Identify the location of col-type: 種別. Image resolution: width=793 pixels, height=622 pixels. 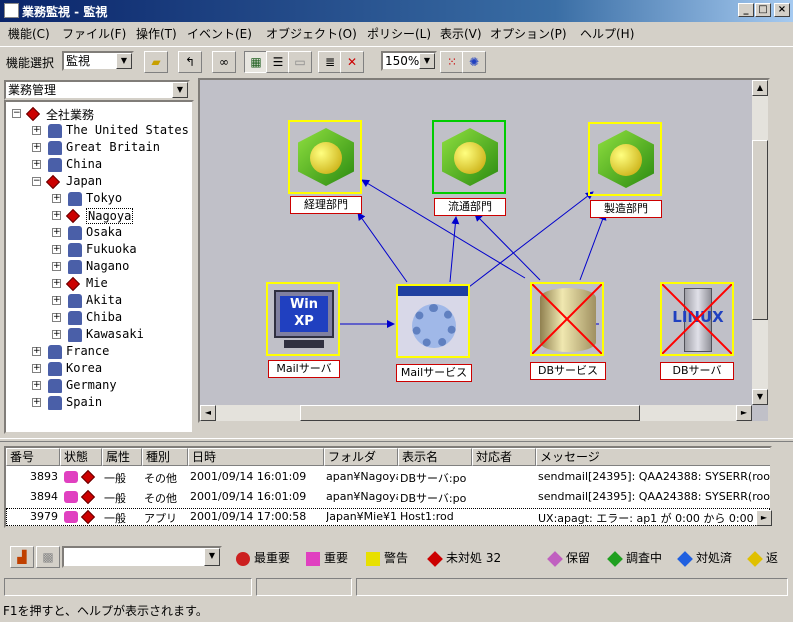
(165, 457).